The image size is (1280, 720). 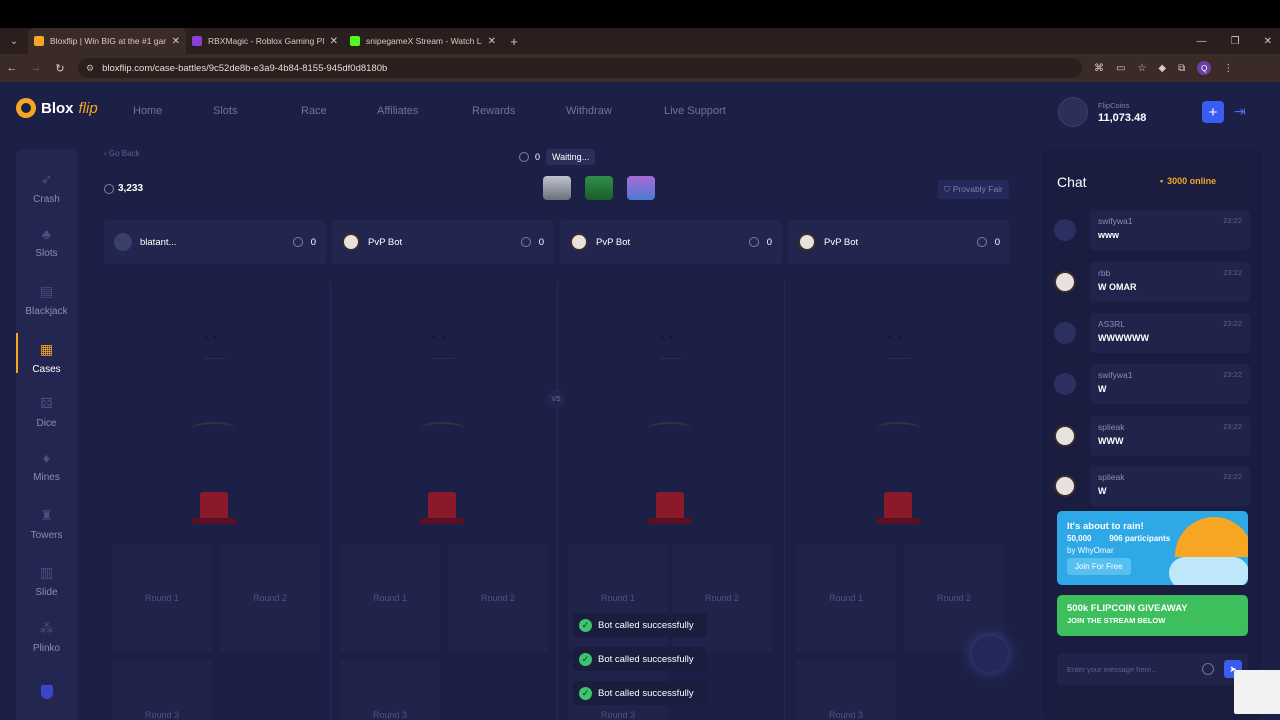 What do you see at coordinates (977, 189) in the screenshot?
I see `provably-fair-label: Provably Fair` at bounding box center [977, 189].